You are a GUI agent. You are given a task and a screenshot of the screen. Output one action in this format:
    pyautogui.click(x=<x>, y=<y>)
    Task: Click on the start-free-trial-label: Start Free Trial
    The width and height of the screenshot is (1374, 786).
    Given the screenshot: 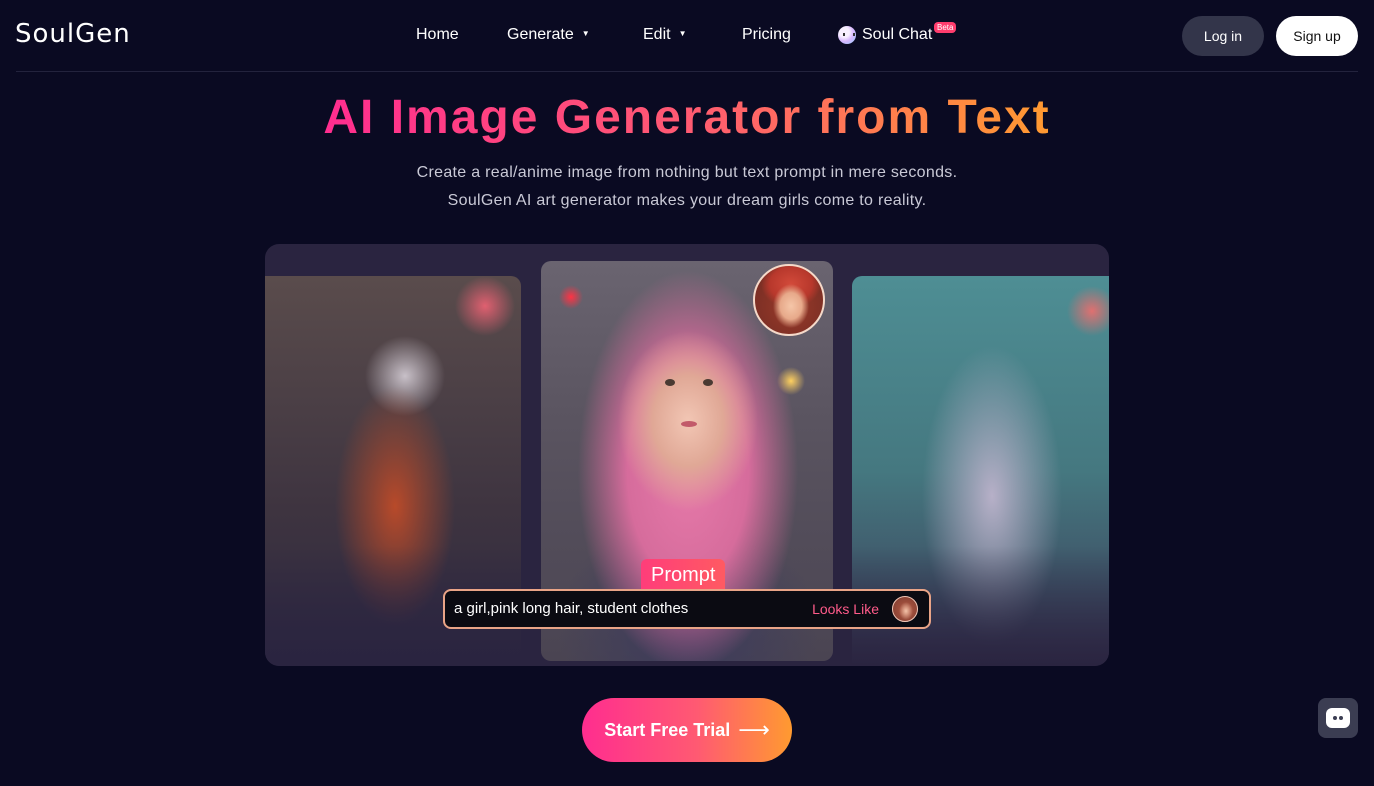 What is the action you would take?
    pyautogui.click(x=667, y=729)
    